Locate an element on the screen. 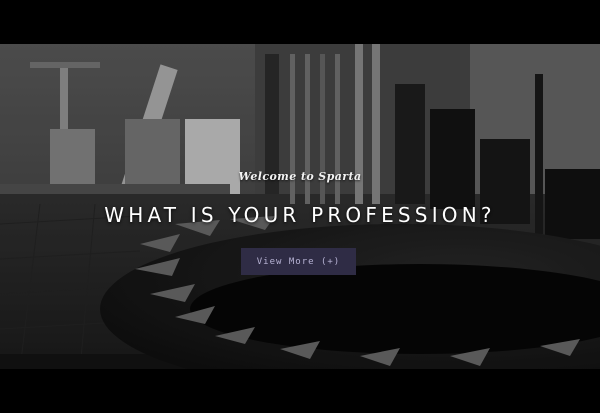 Image resolution: width=600 pixels, height=413 pixels. letterbox-top is located at coordinates (300, 22).